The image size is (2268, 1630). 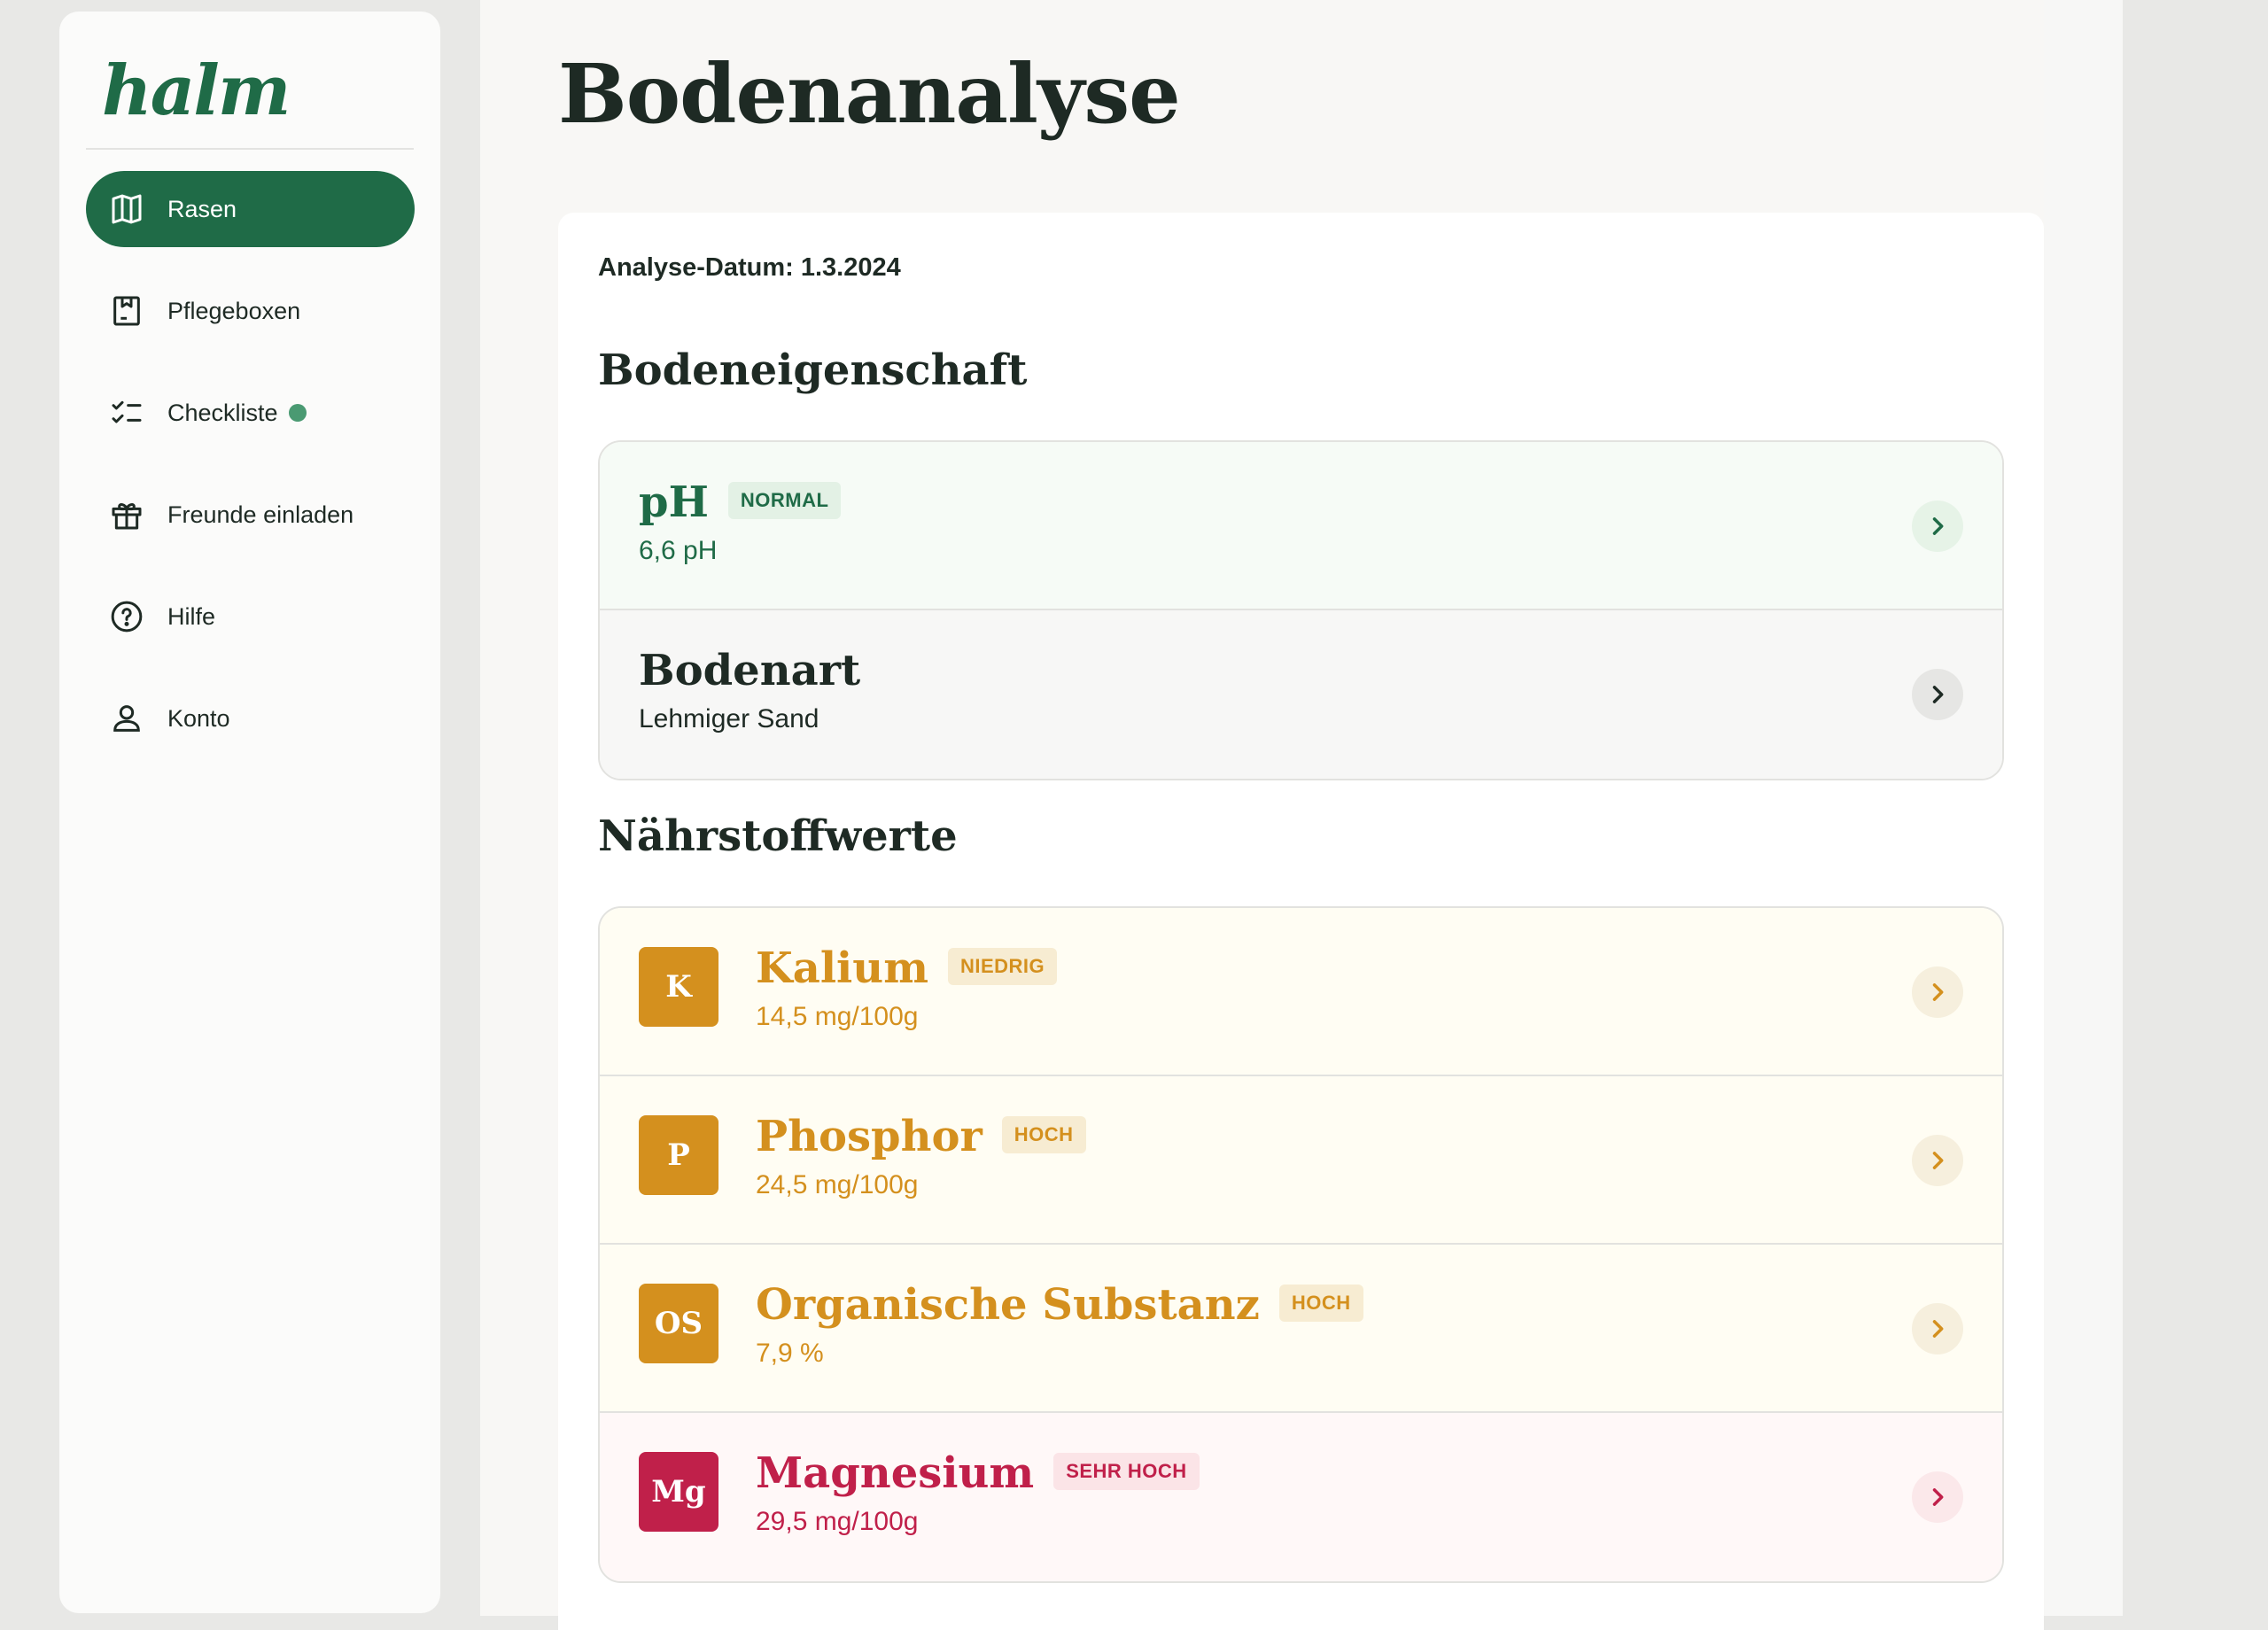 I want to click on row-value: 14,5 mg/100g, so click(x=837, y=1016).